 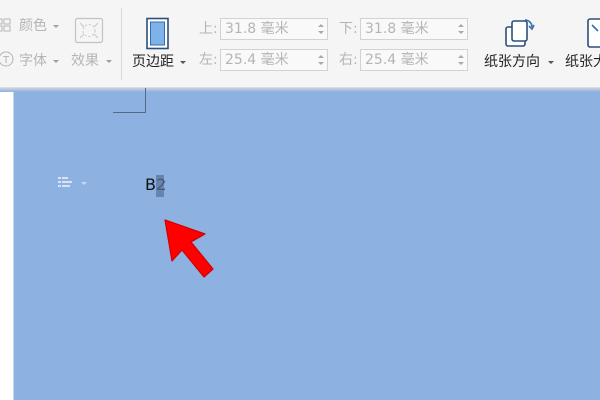 I want to click on svg-text: T, so click(x=6, y=60).